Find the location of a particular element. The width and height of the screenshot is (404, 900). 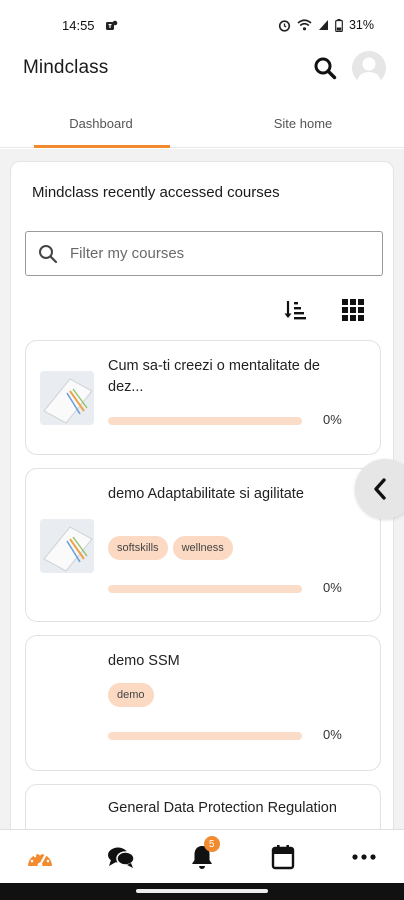

nav-dashboard is located at coordinates (40, 856).